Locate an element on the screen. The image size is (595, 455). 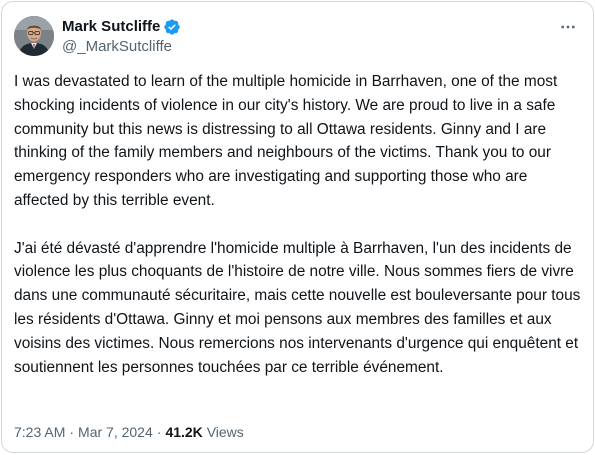
display-name-row: Mark Sutcliffe is located at coordinates (121, 27).